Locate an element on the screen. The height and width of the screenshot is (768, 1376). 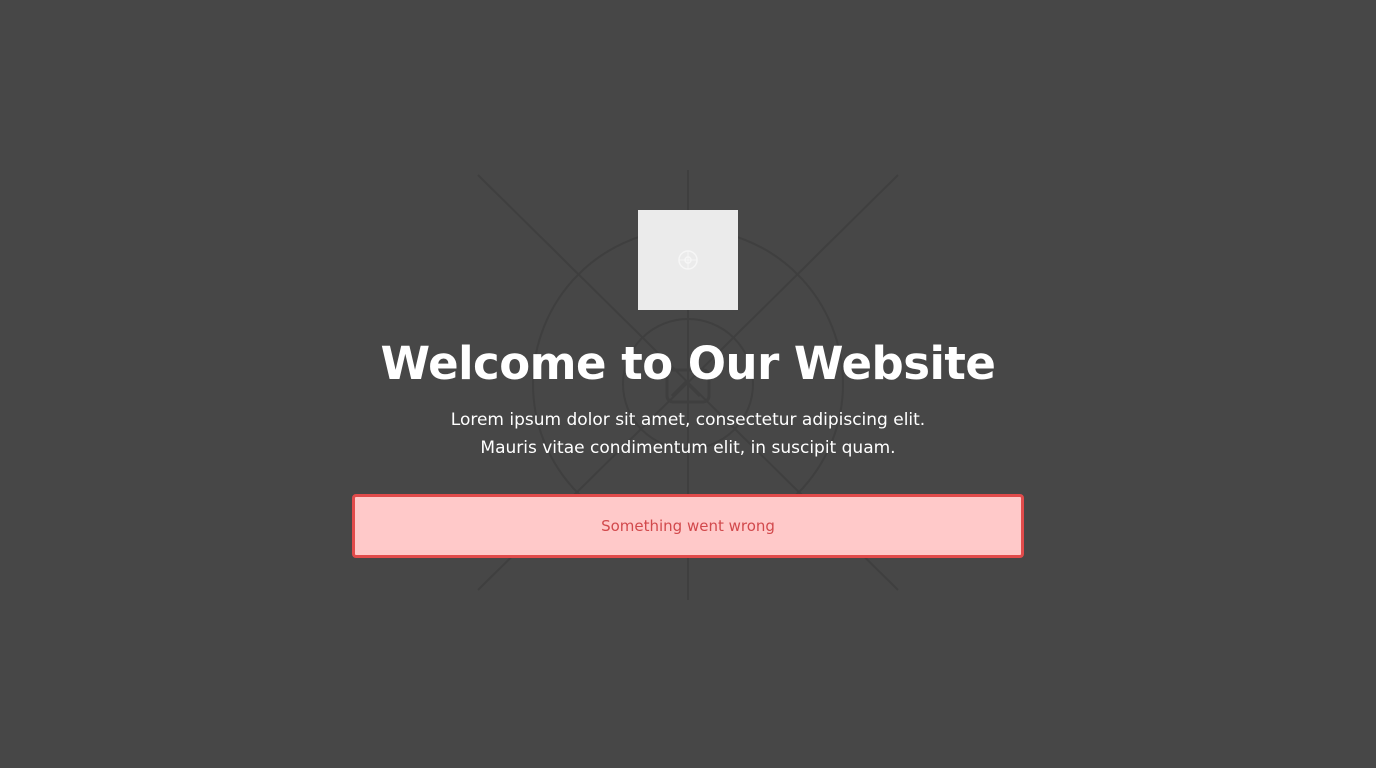
error-message: Something went wrong is located at coordinates (688, 526).